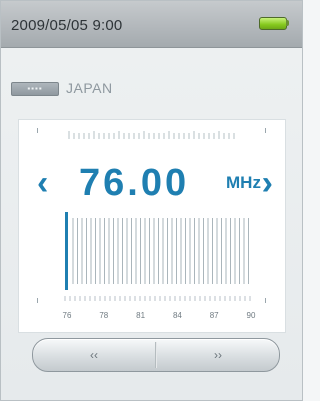 Image resolution: width=320 pixels, height=401 pixels. I want to click on region-badge-icon: ▪▪▪▪, so click(35, 89).